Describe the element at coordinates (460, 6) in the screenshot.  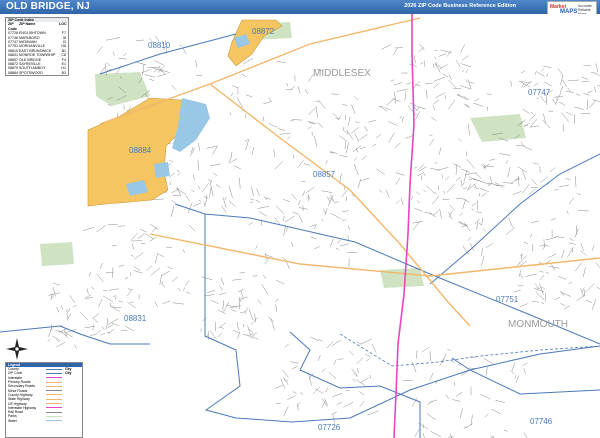
I see `edition-label: 2026 ZIP Code Business Reference Edition` at that location.